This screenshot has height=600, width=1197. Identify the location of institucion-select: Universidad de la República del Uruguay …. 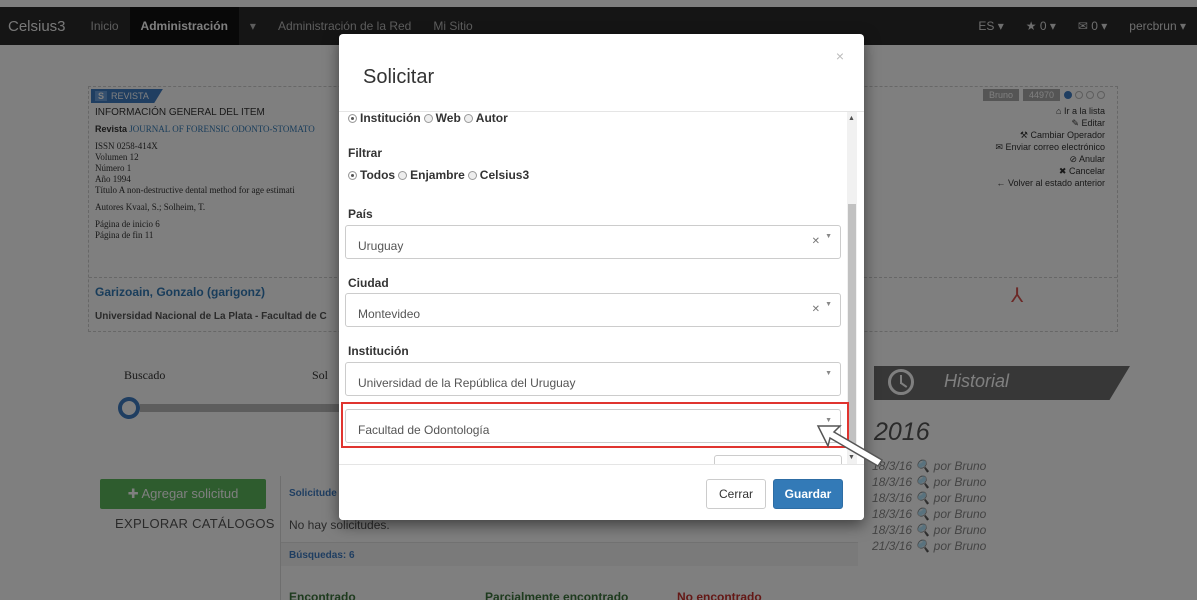
(593, 379).